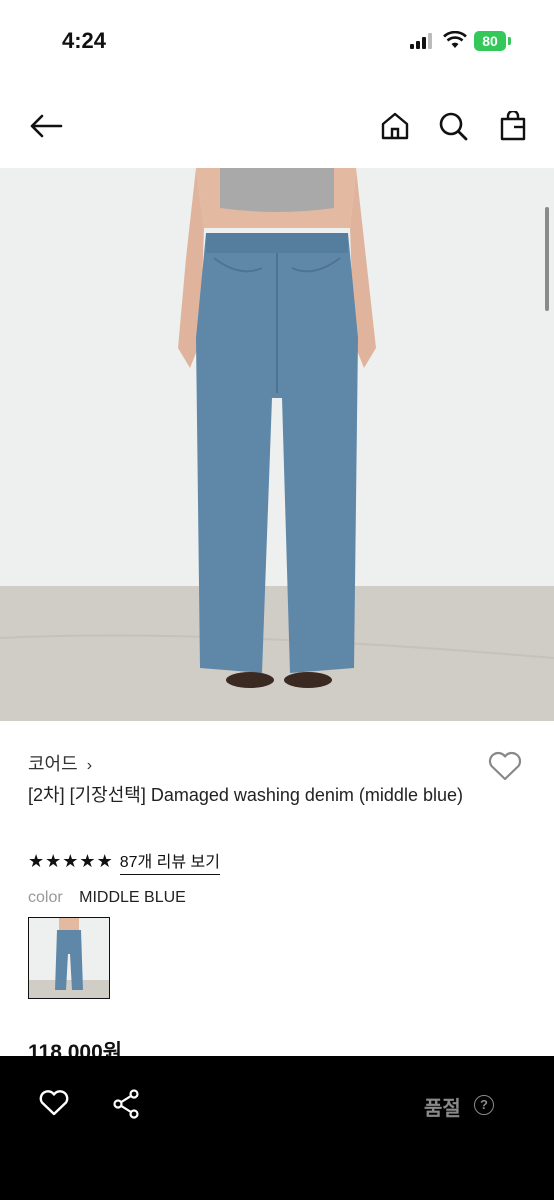 The image size is (554, 1200). I want to click on back-arrow-icon, so click(46, 126).